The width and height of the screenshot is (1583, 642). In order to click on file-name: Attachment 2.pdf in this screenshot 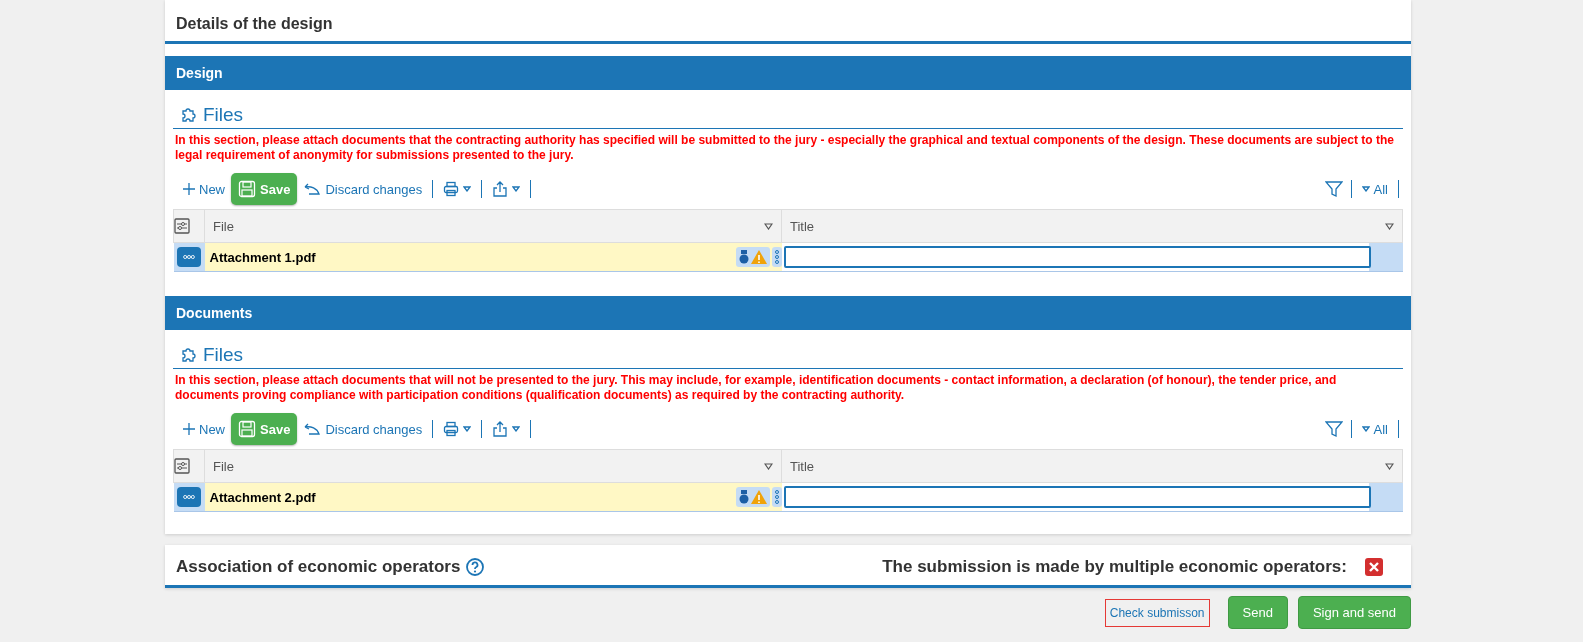, I will do `click(262, 497)`.